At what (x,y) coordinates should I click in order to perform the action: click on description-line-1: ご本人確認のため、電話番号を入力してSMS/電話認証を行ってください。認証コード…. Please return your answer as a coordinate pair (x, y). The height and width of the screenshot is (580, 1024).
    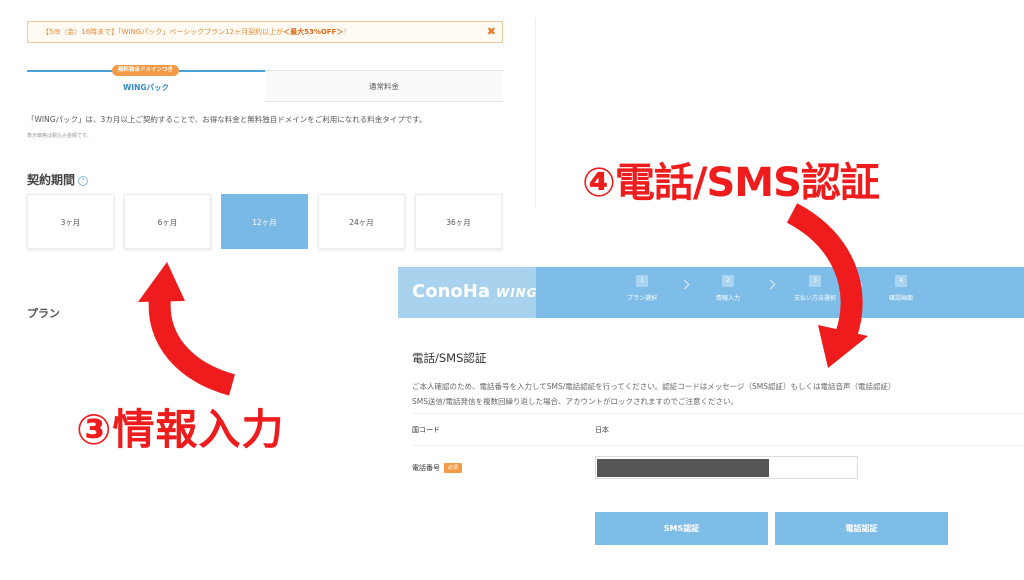
    Looking at the image, I should click on (654, 386).